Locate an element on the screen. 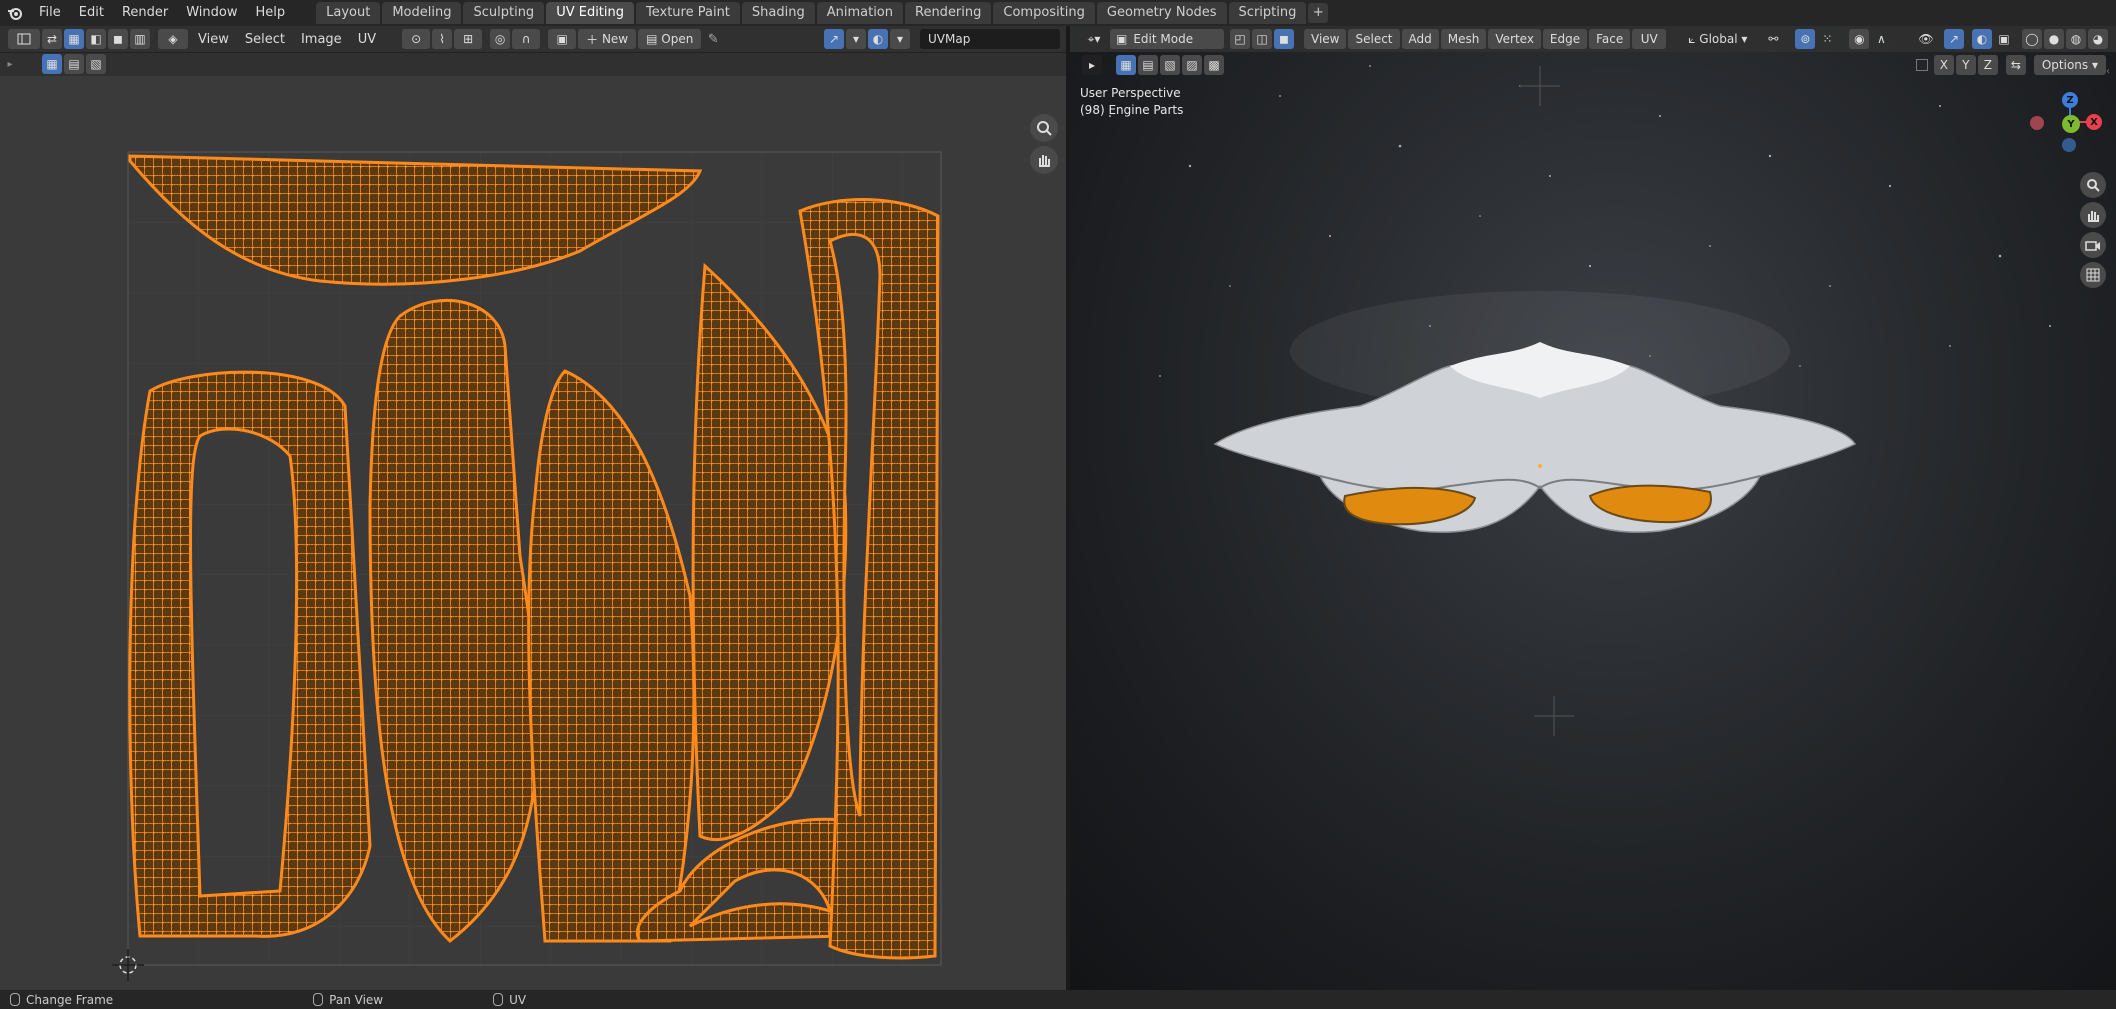  toolbar-toggle-icon: ▸ is located at coordinates (1092, 65).